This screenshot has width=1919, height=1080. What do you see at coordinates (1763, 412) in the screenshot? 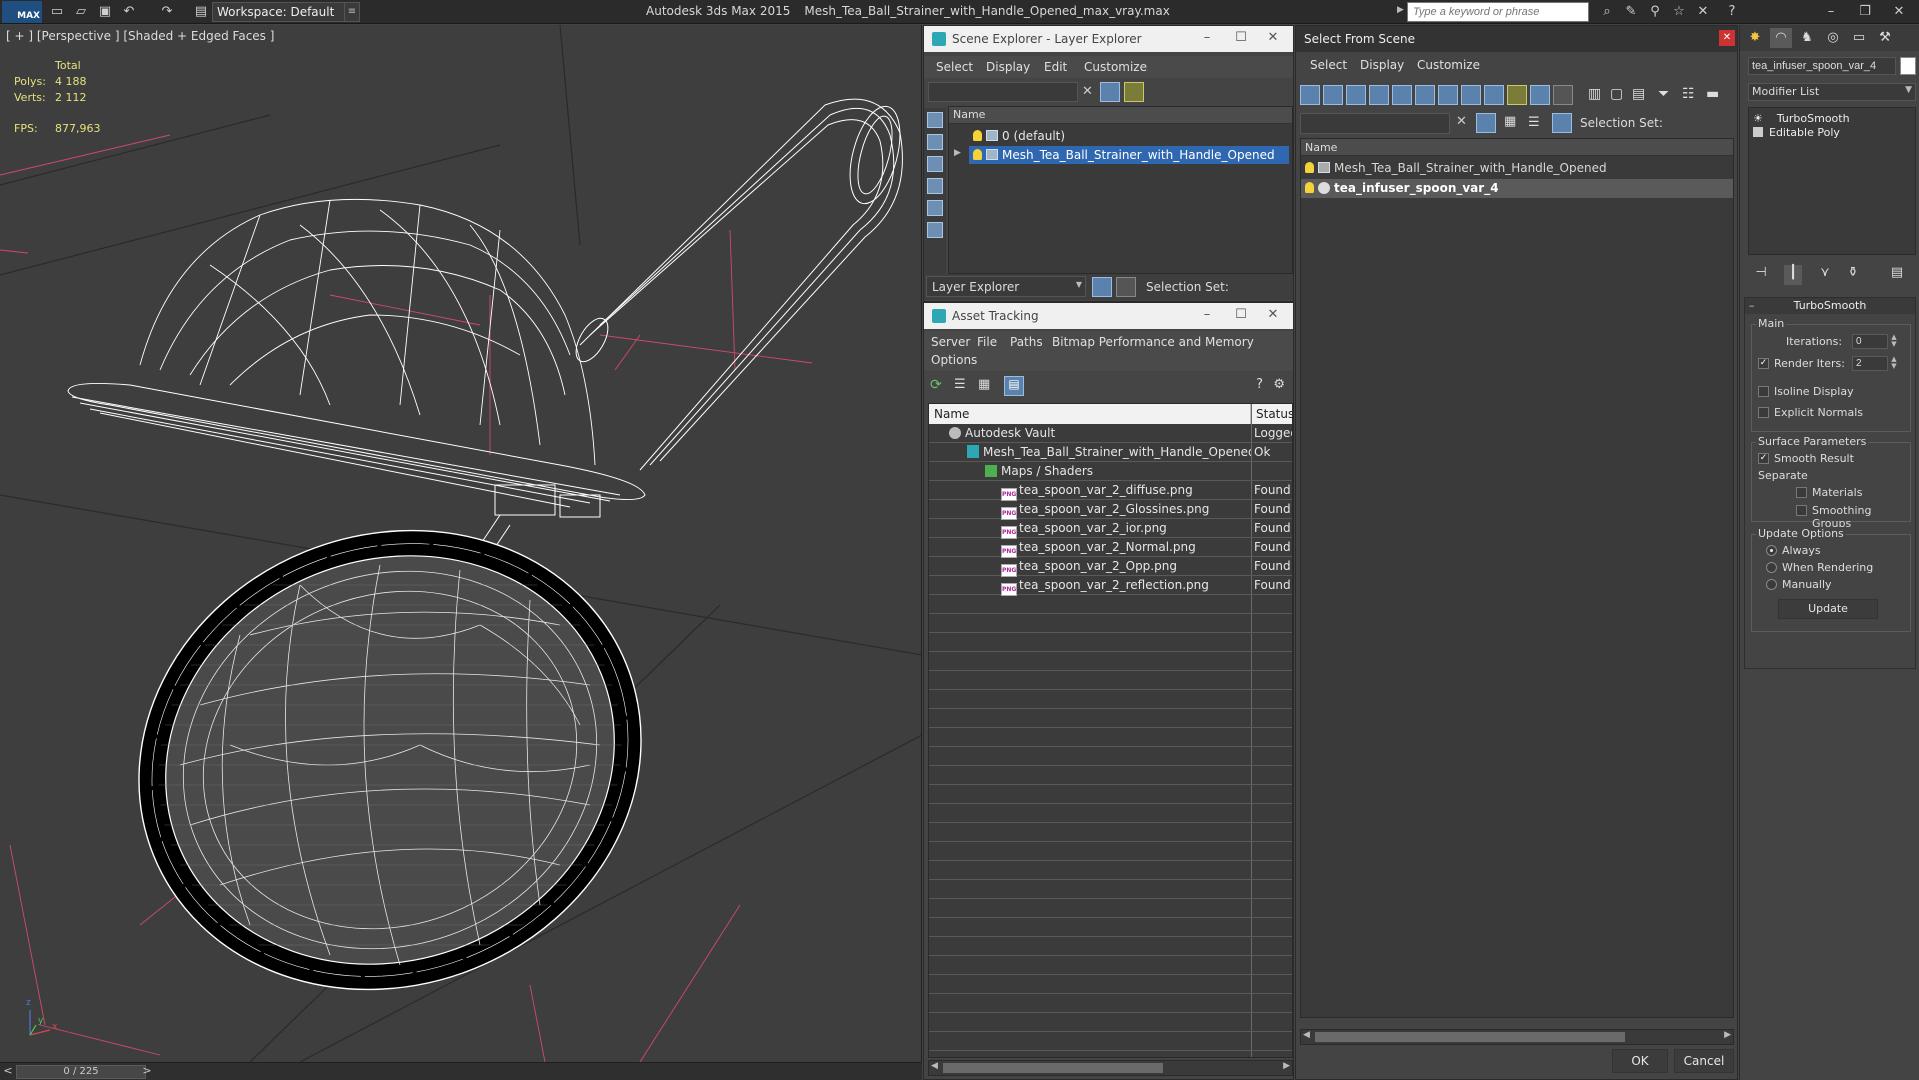
I see `explicit-normals-checkbox` at bounding box center [1763, 412].